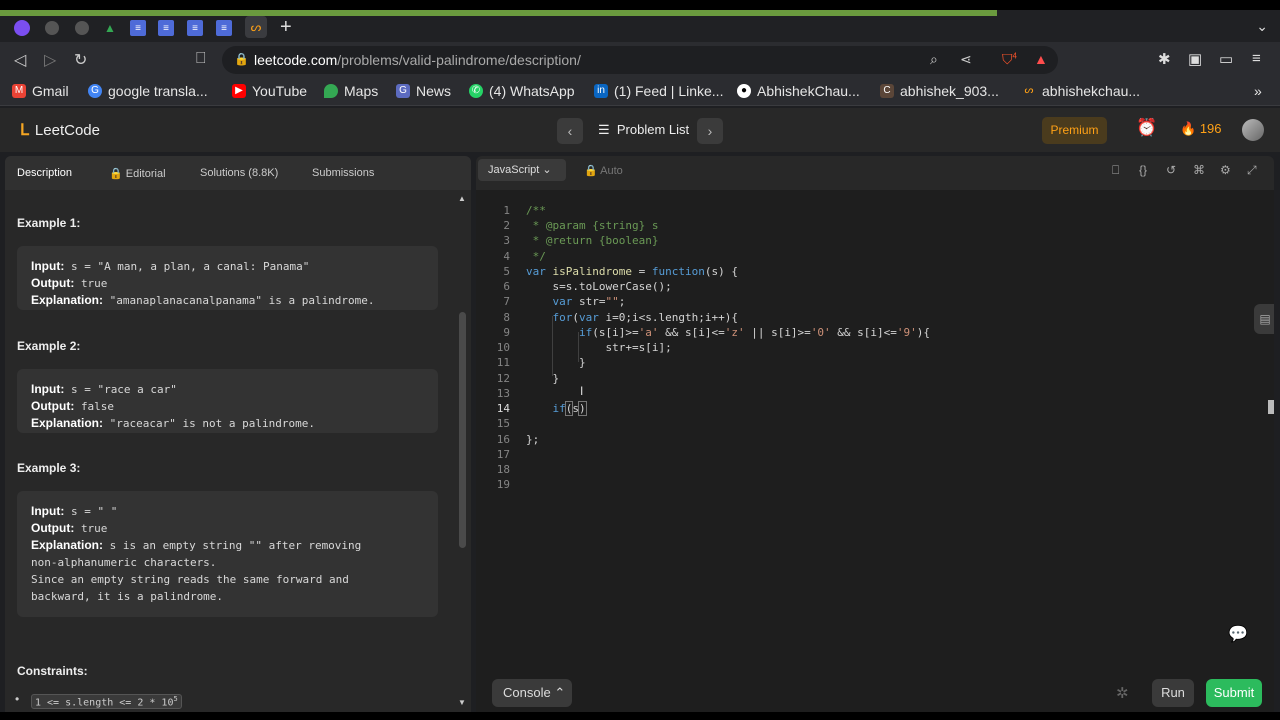  Describe the element at coordinates (556, 362) in the screenshot. I see `code-text: }` at that location.